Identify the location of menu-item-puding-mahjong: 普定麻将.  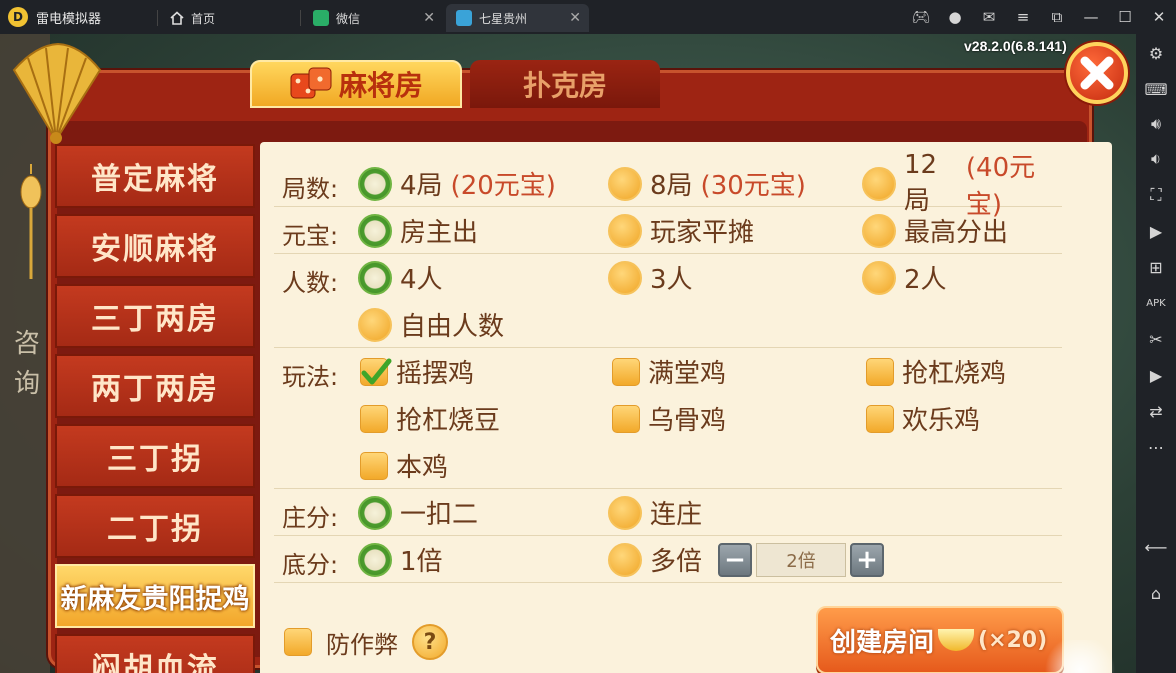
(155, 176).